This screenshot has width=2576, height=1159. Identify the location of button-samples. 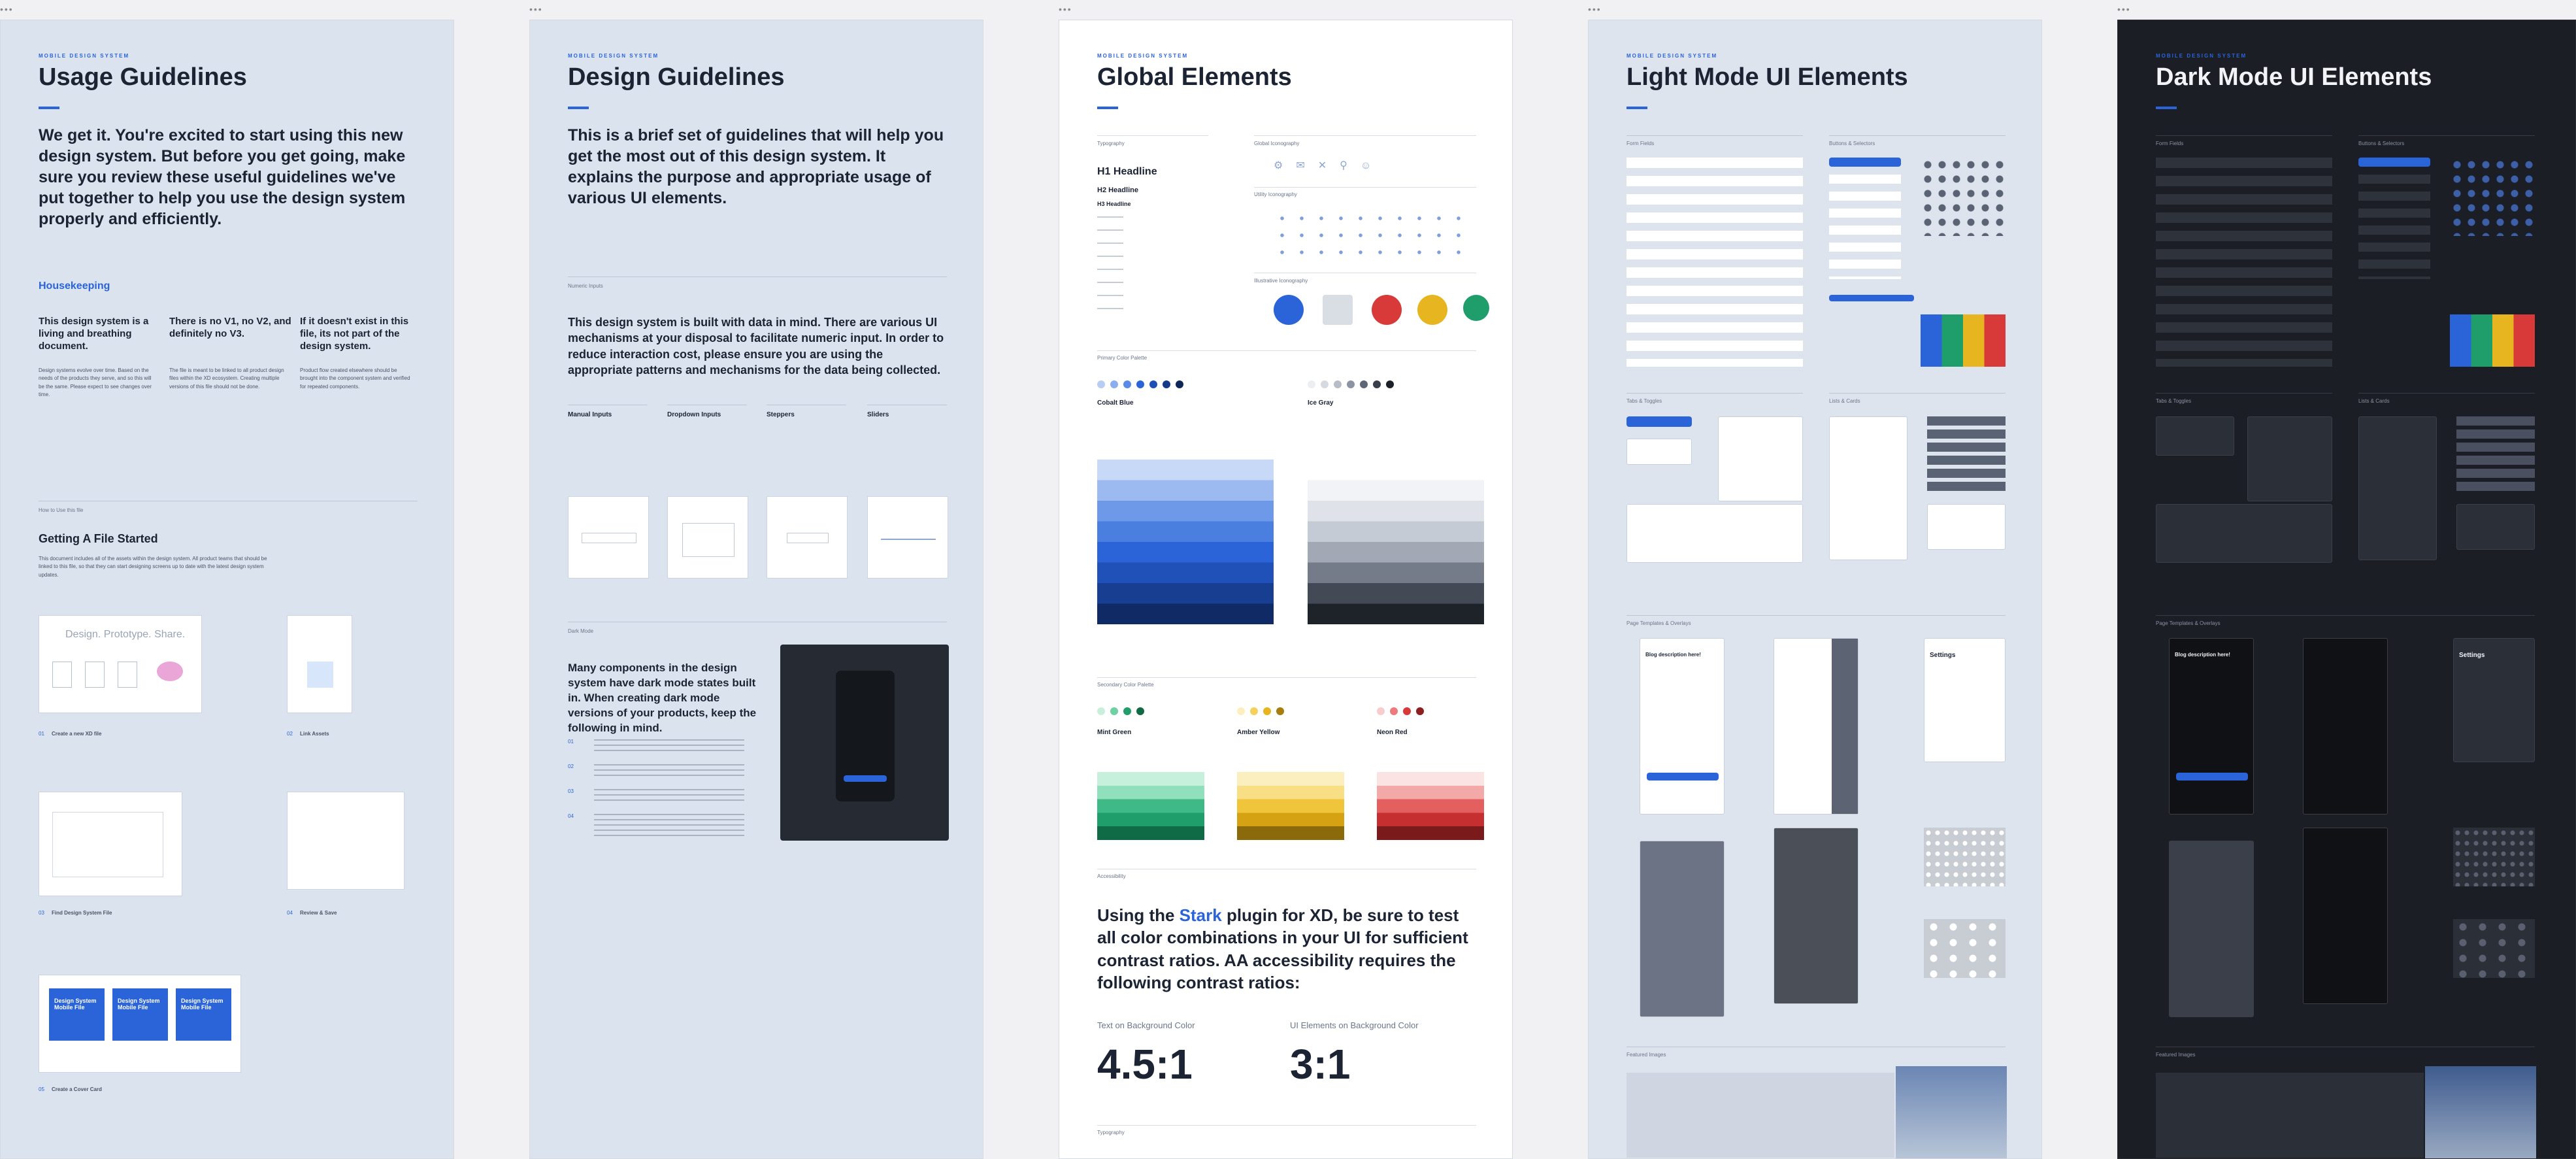
(1865, 227).